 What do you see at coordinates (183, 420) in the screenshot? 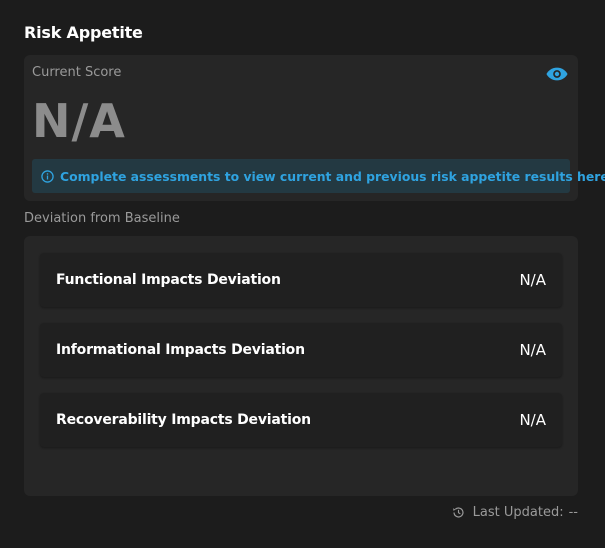
I see `deviation-name: Recoverability Impacts Deviation` at bounding box center [183, 420].